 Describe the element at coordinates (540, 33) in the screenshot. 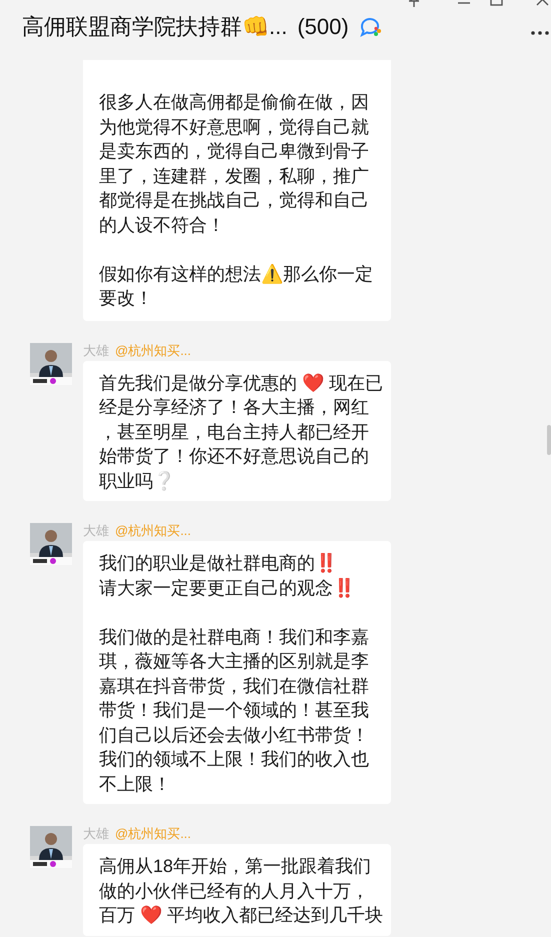

I see `more-icon` at that location.